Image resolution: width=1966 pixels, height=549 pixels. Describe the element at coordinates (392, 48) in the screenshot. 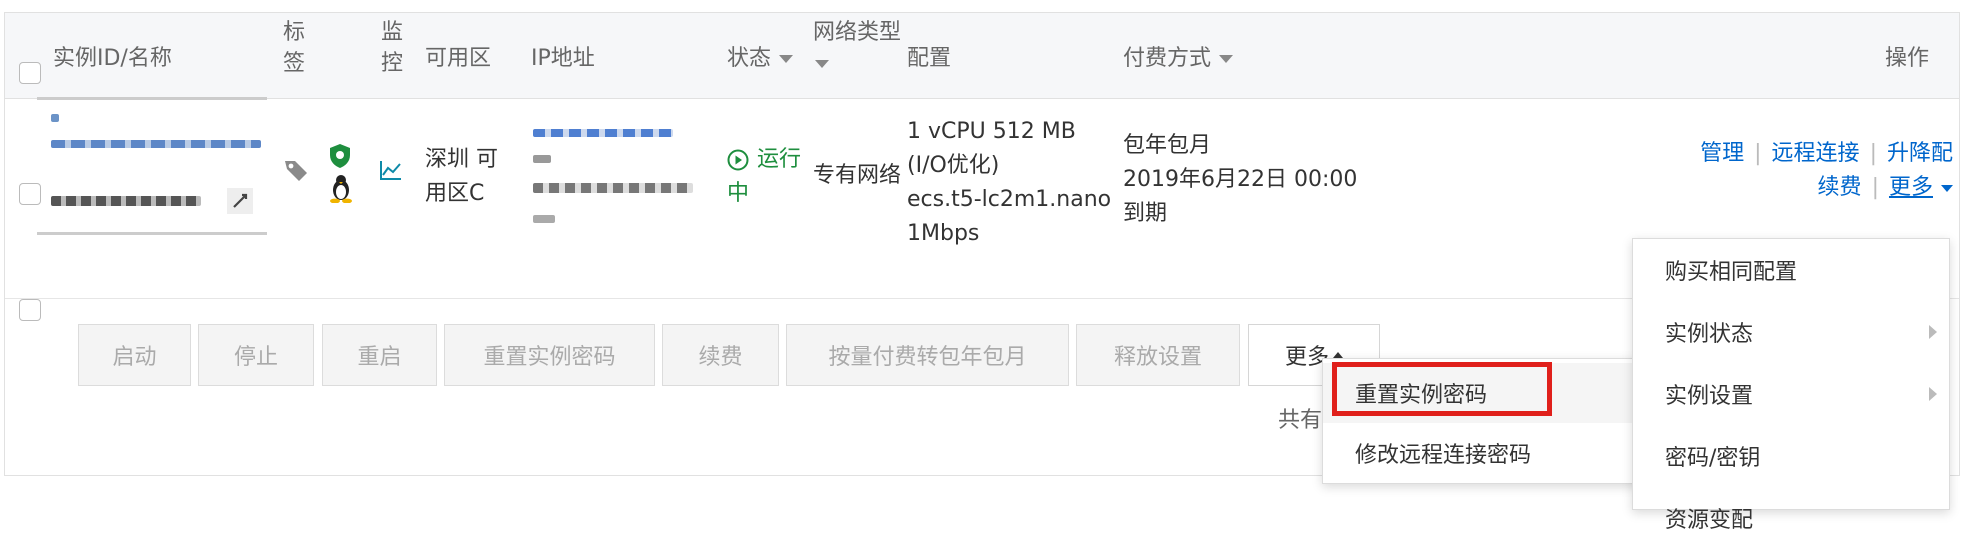

I see `header-monitor: 监控` at that location.